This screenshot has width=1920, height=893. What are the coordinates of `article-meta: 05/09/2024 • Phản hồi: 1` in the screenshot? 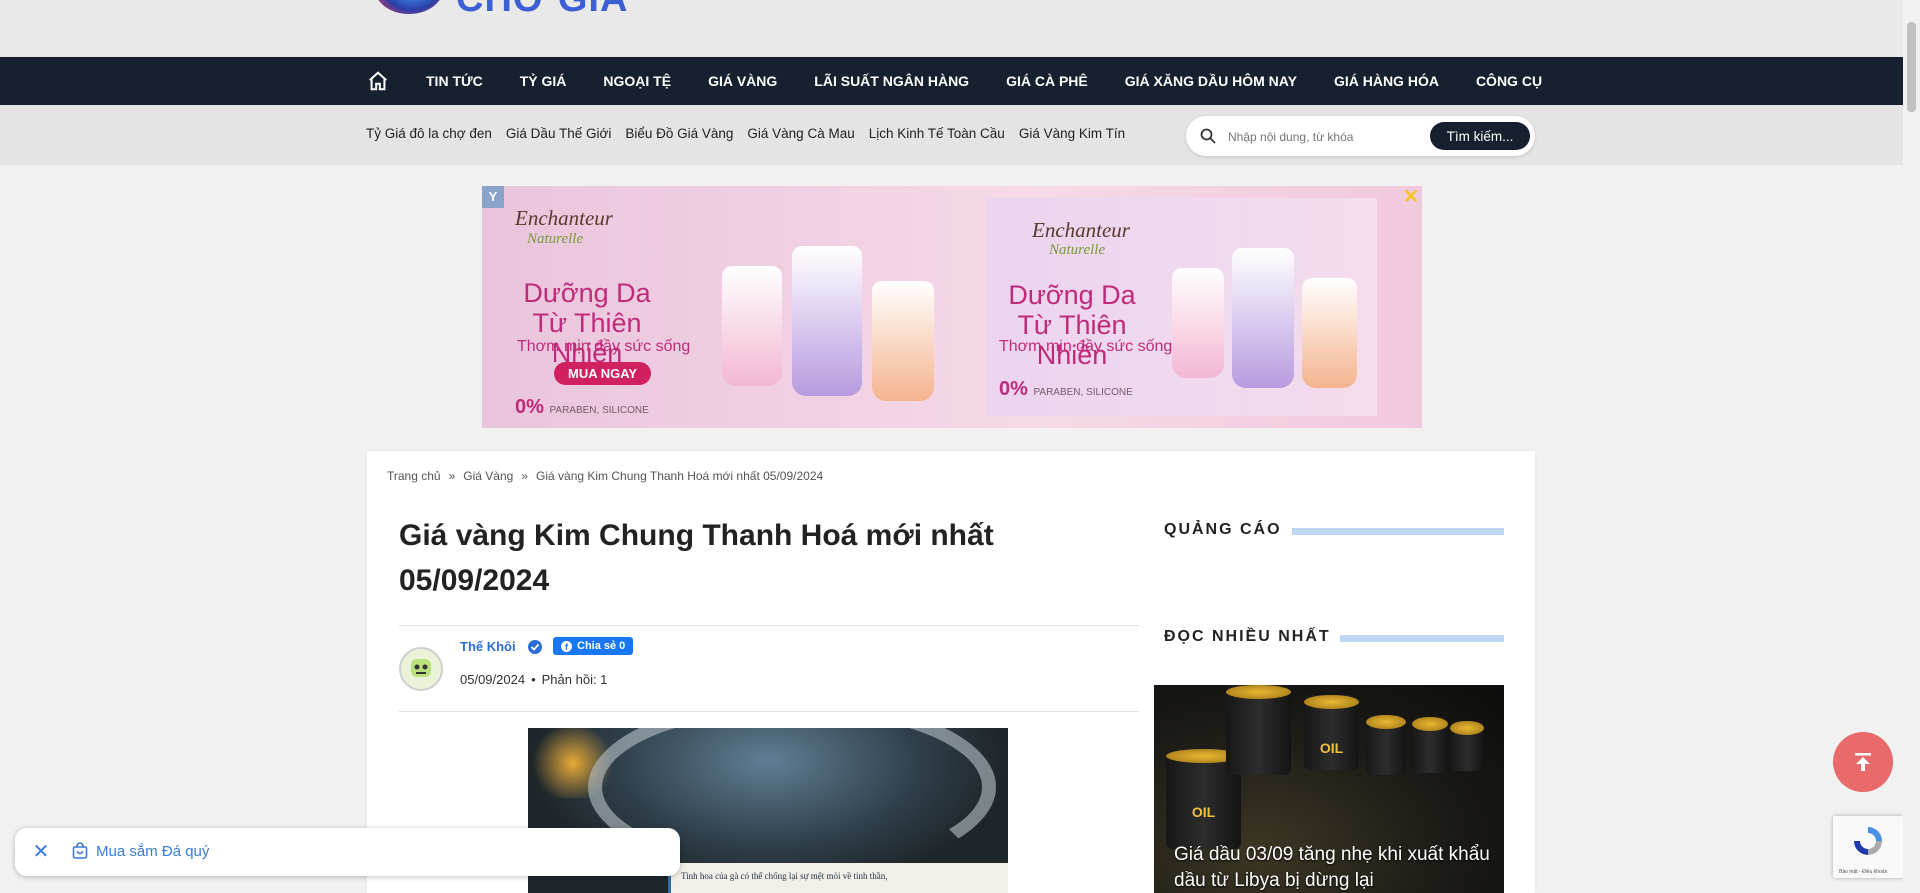 It's located at (533, 679).